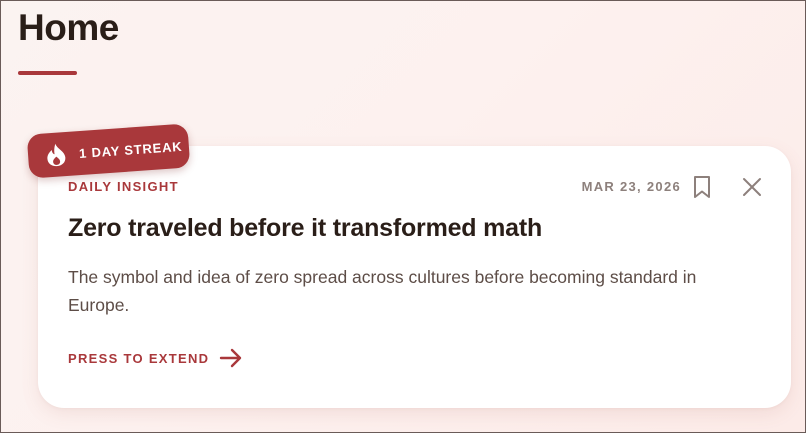 This screenshot has width=806, height=433. I want to click on page-title: Home, so click(68, 27).